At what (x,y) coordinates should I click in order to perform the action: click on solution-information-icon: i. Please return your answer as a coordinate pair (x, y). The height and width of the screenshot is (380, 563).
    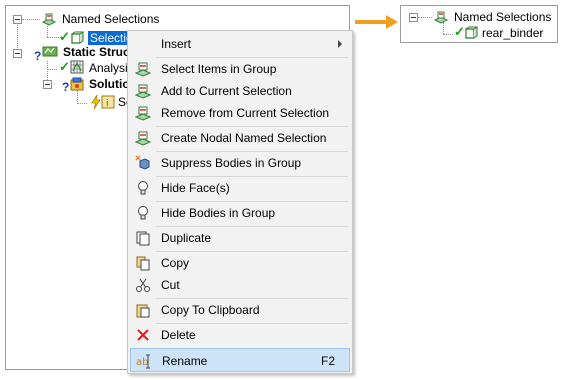
    Looking at the image, I should click on (108, 102).